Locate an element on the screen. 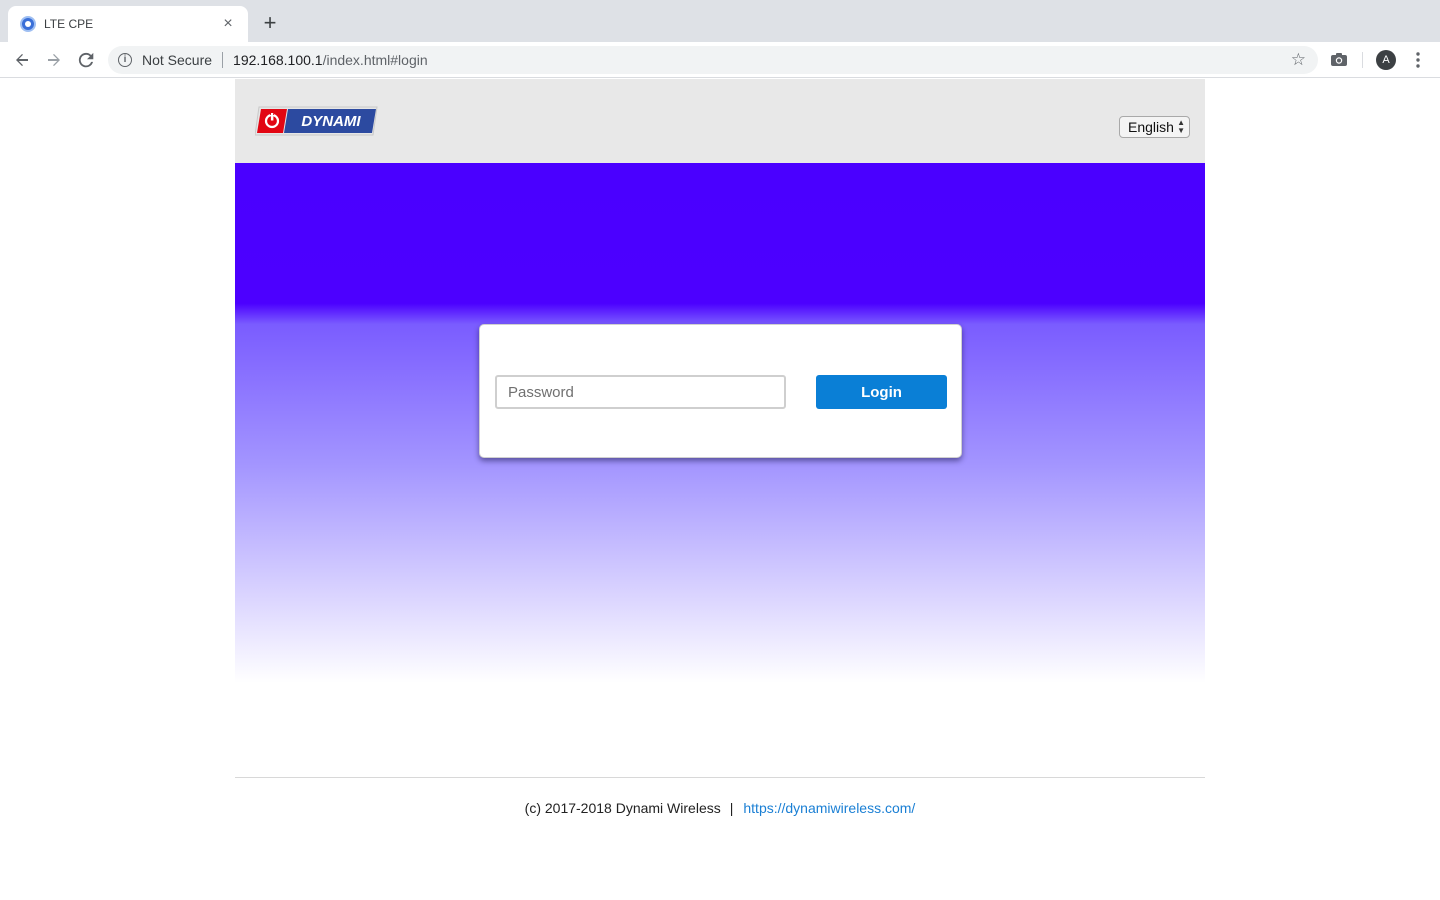 The width and height of the screenshot is (1440, 900). info-icon: i is located at coordinates (125, 60).